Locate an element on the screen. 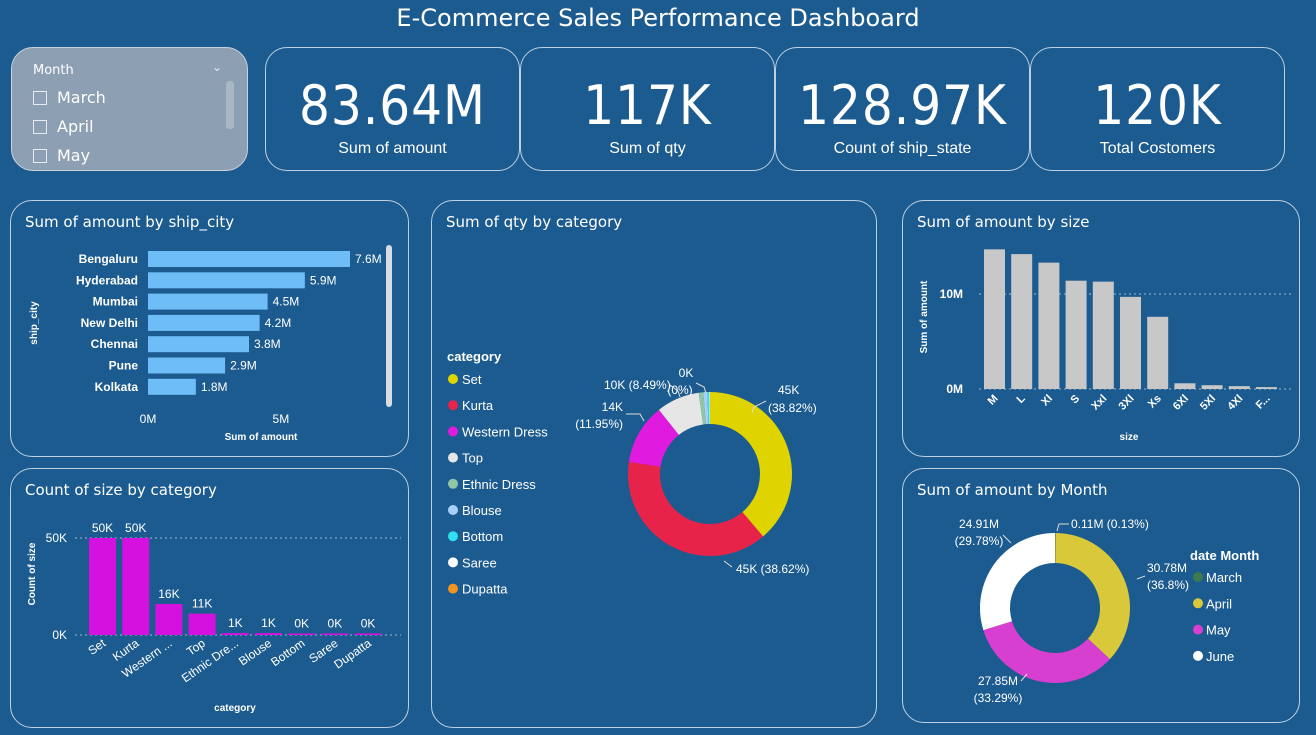  slice-label: 45K (38.62%) is located at coordinates (772, 569).